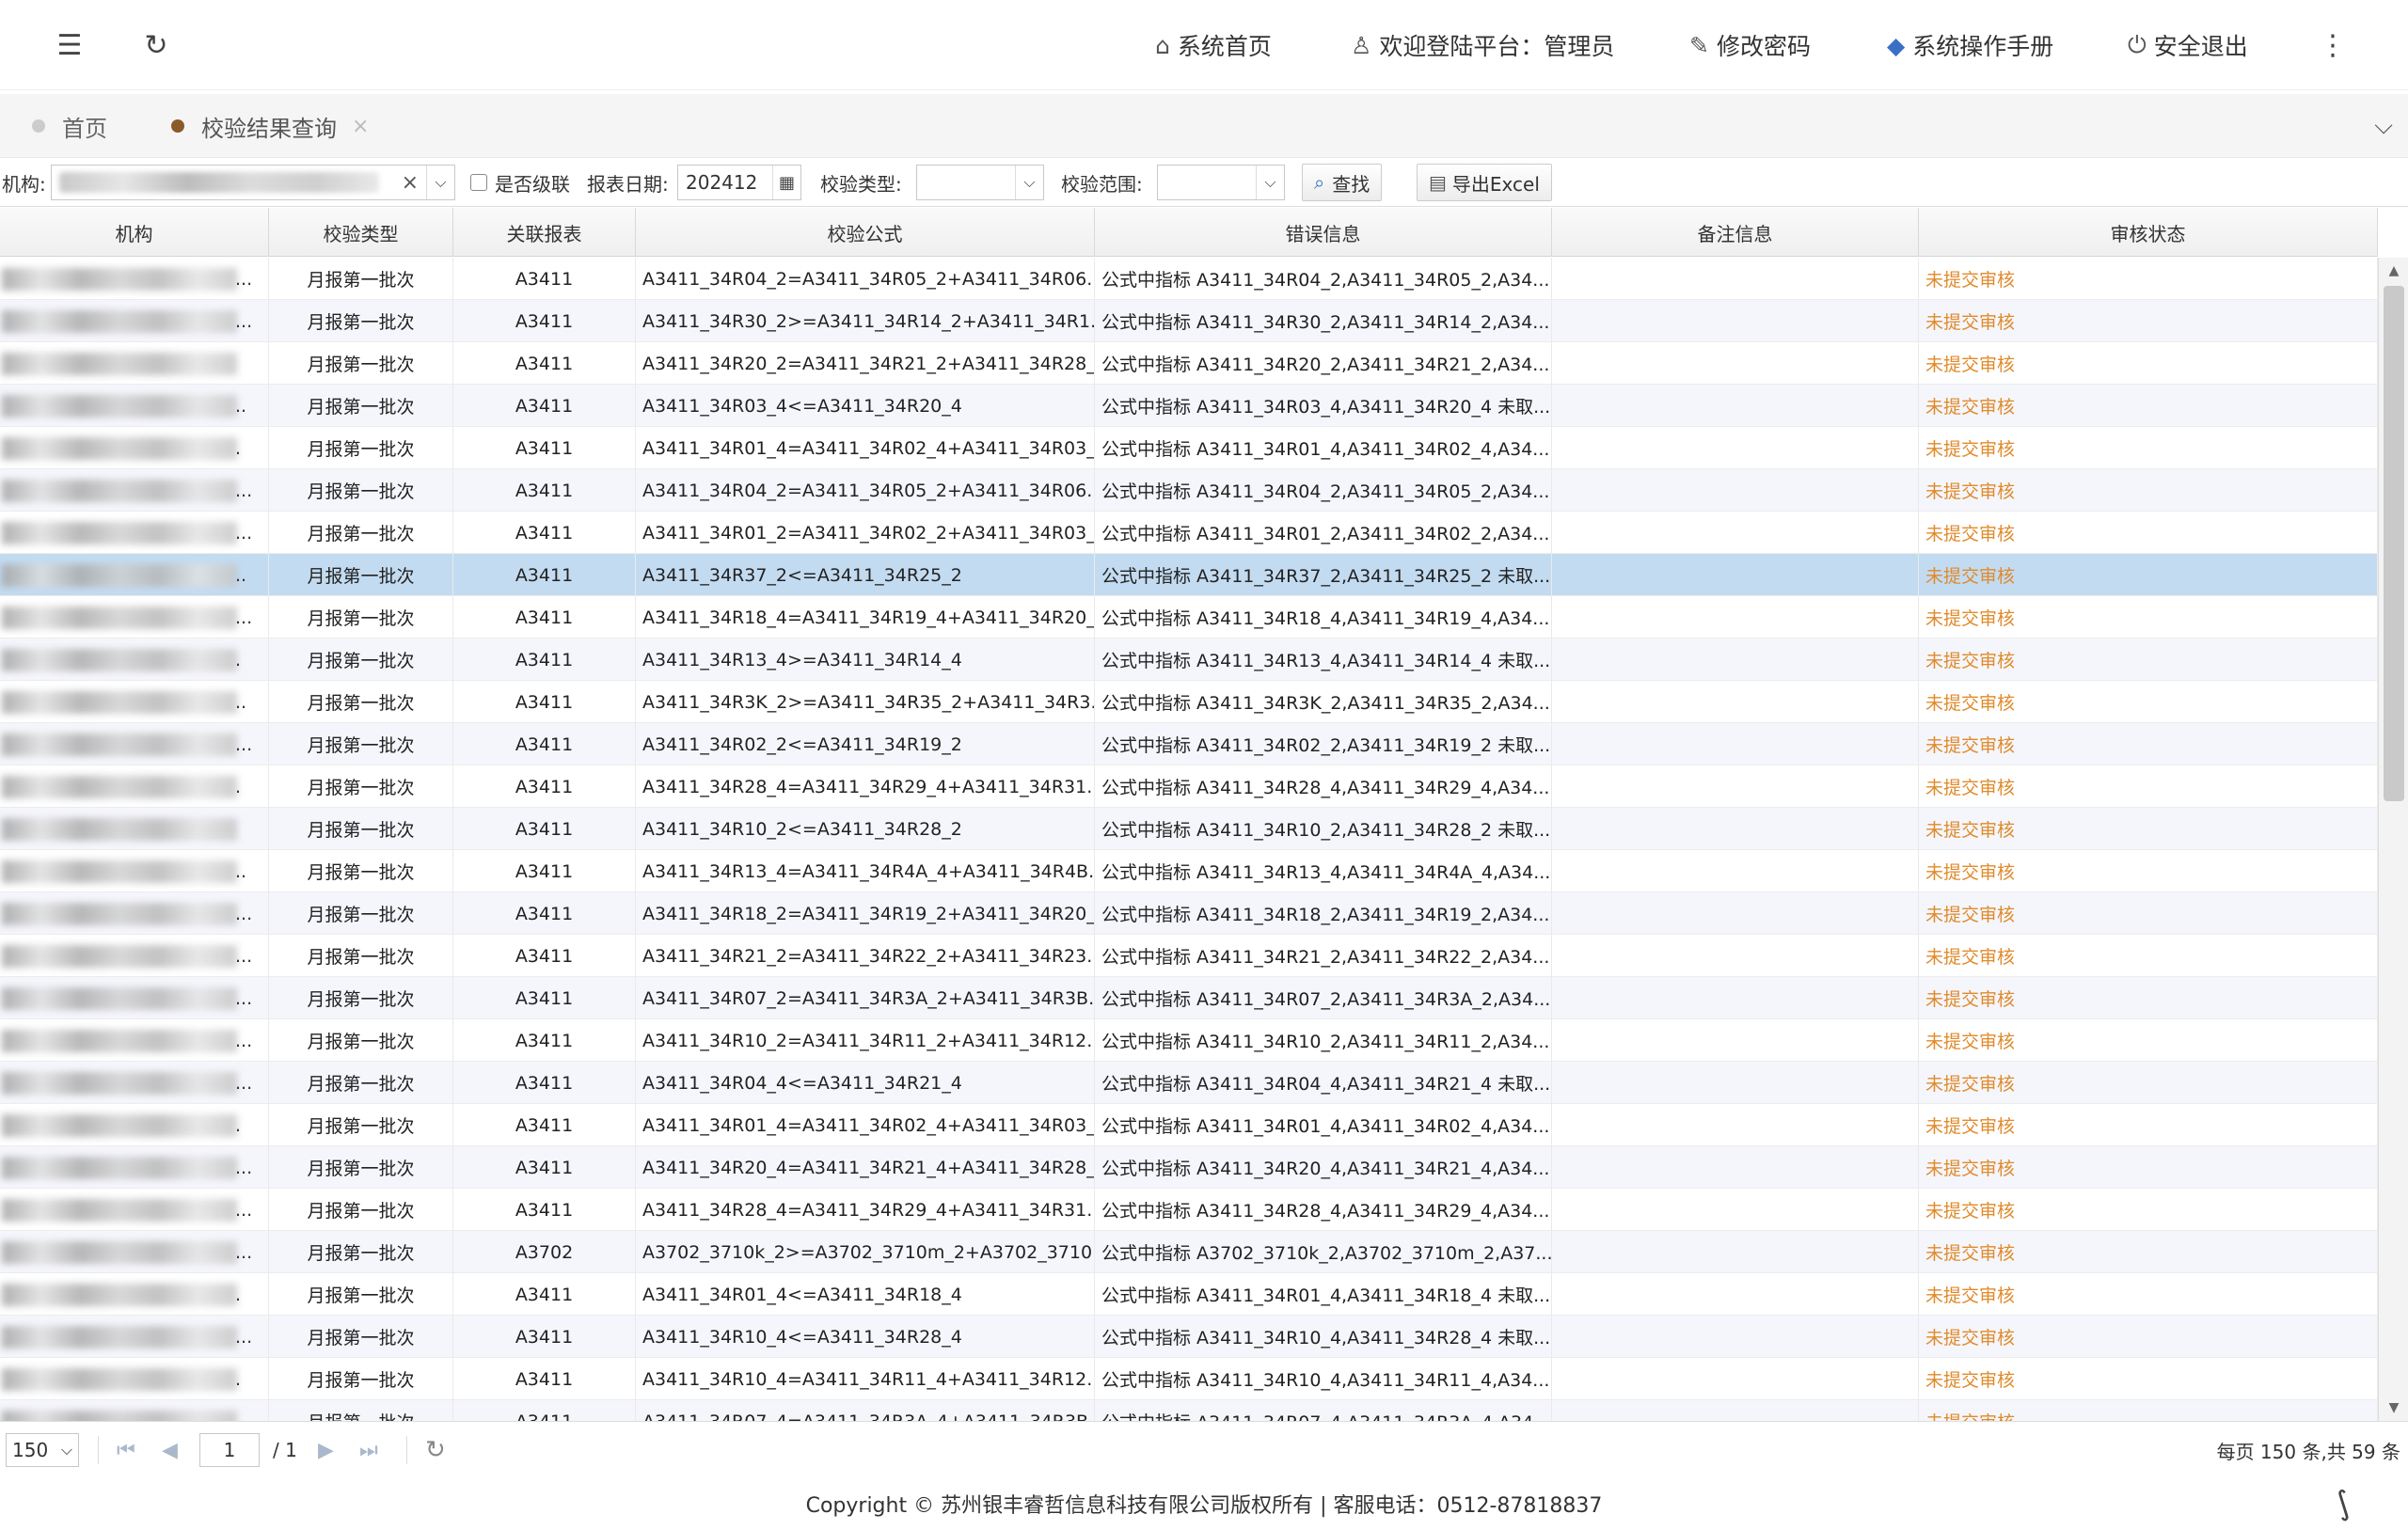 Image resolution: width=2408 pixels, height=1530 pixels. What do you see at coordinates (241, 406) in the screenshot?
I see `org-ellipsis: ..` at bounding box center [241, 406].